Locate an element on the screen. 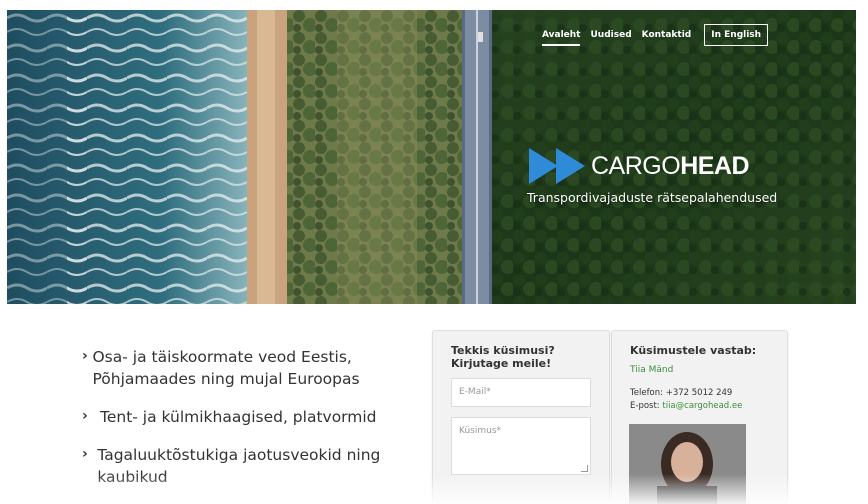 This screenshot has width=868, height=504. question-textarea: Küsimus* is located at coordinates (521, 446).